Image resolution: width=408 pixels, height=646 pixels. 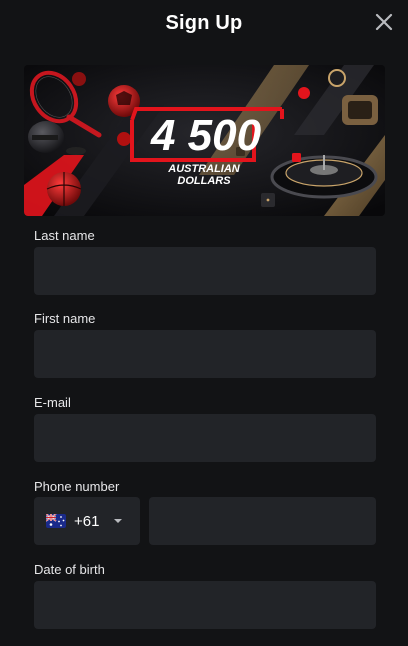 What do you see at coordinates (205, 354) in the screenshot?
I see `first-name-input` at bounding box center [205, 354].